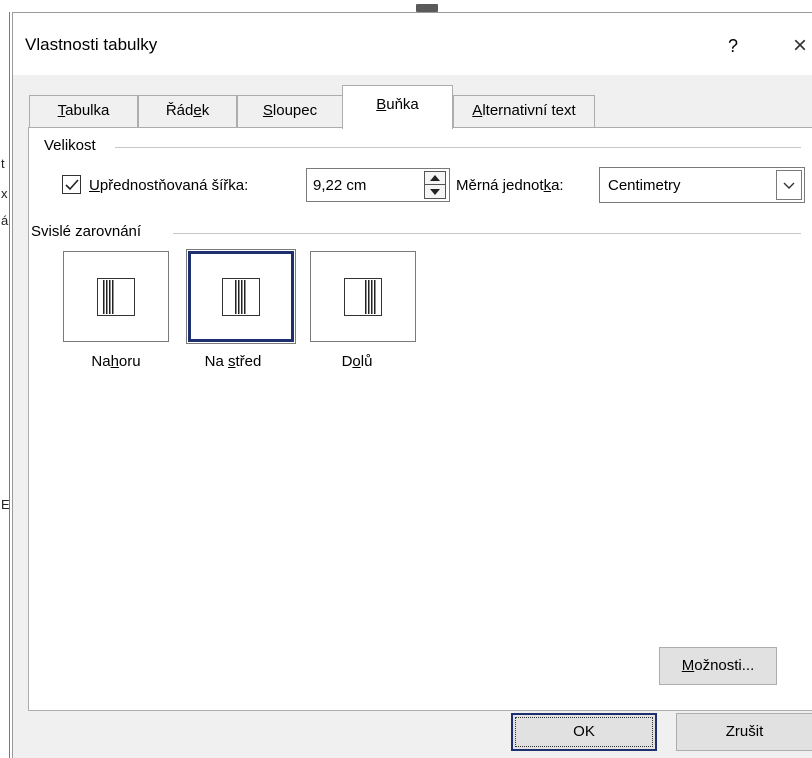 The height and width of the screenshot is (758, 812). I want to click on spin-up-button, so click(435, 178).